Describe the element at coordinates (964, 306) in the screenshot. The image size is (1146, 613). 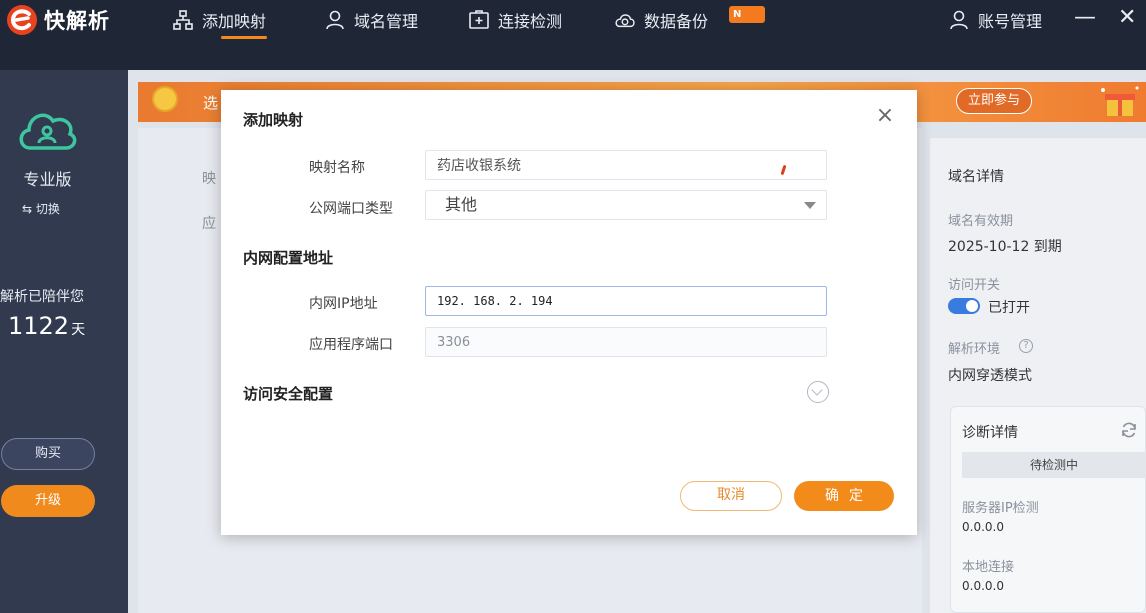
I see `access-toggle` at that location.